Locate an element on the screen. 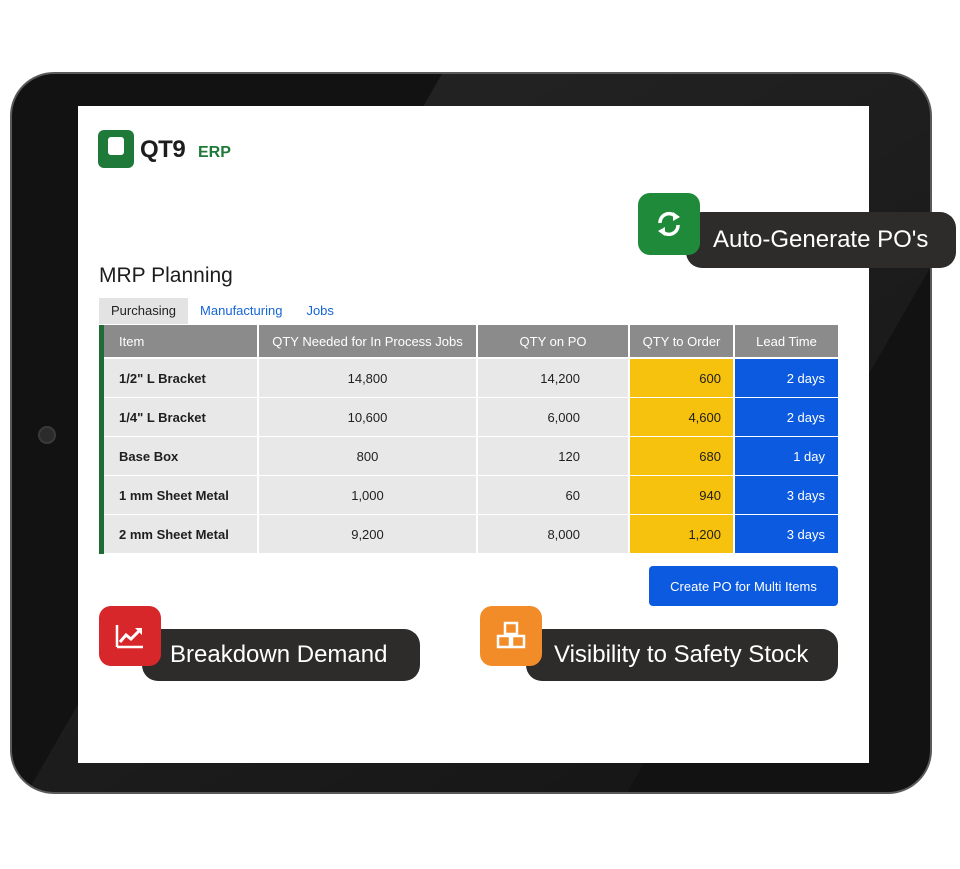 The width and height of the screenshot is (960, 869). boxes-icon is located at coordinates (511, 636).